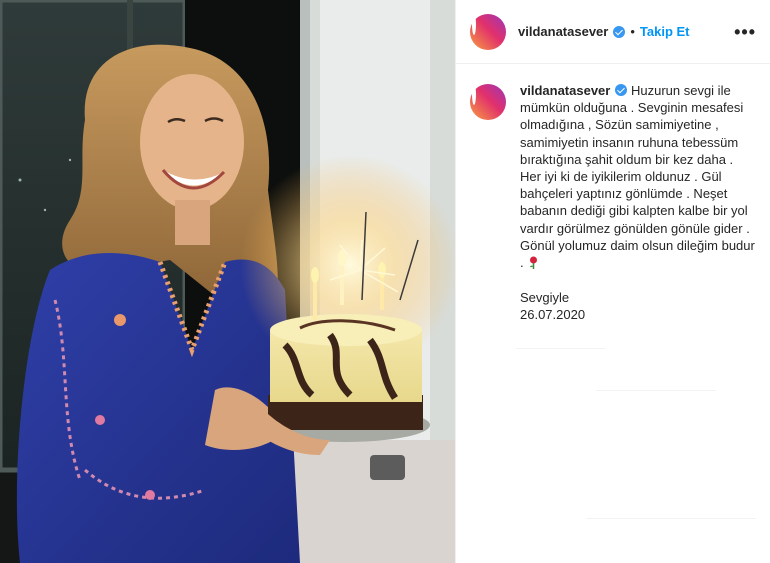 This screenshot has width=770, height=563. What do you see at coordinates (488, 102) in the screenshot?
I see `caption-avatar` at bounding box center [488, 102].